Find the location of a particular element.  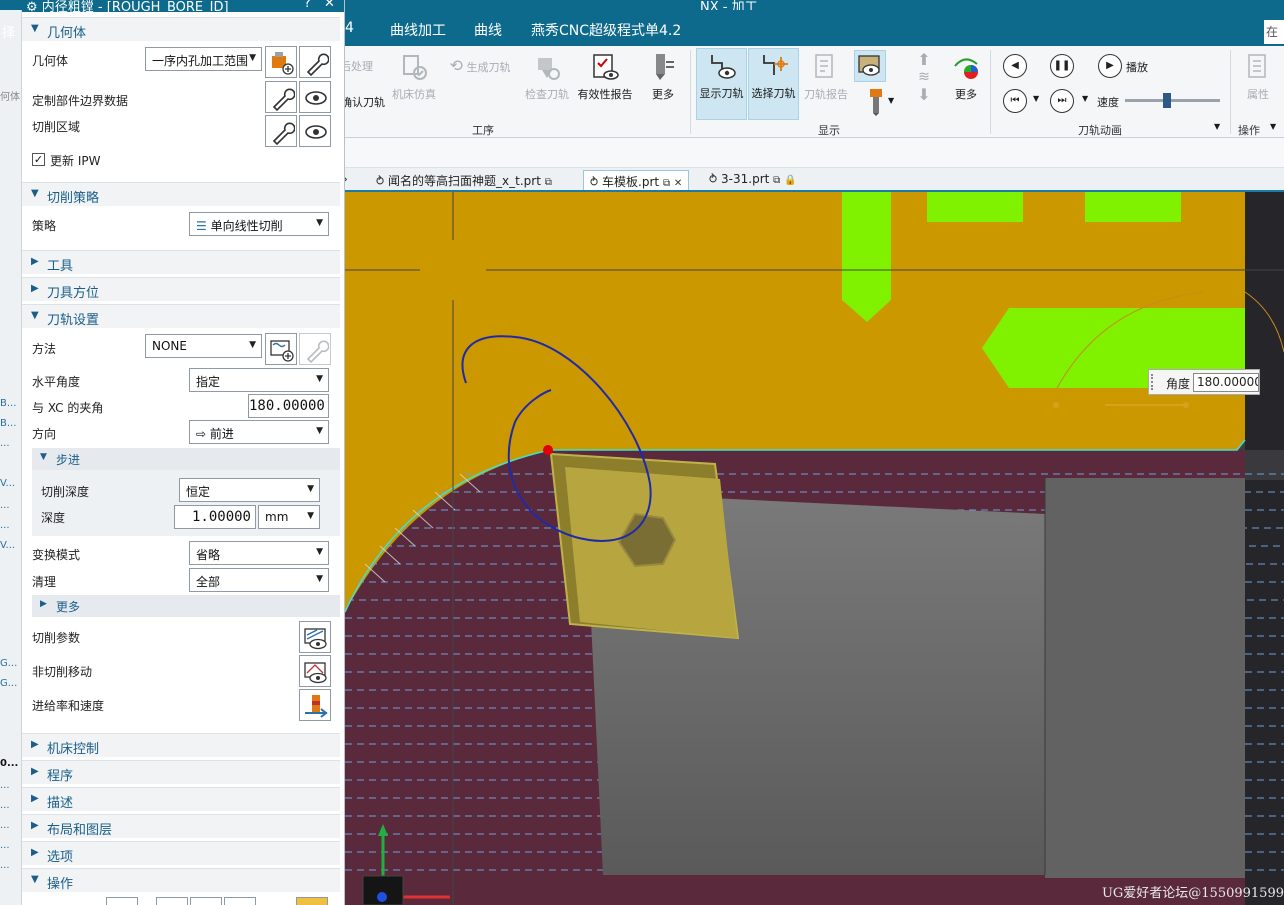

subsection-stepover: ▼ 步进 is located at coordinates (186, 459).